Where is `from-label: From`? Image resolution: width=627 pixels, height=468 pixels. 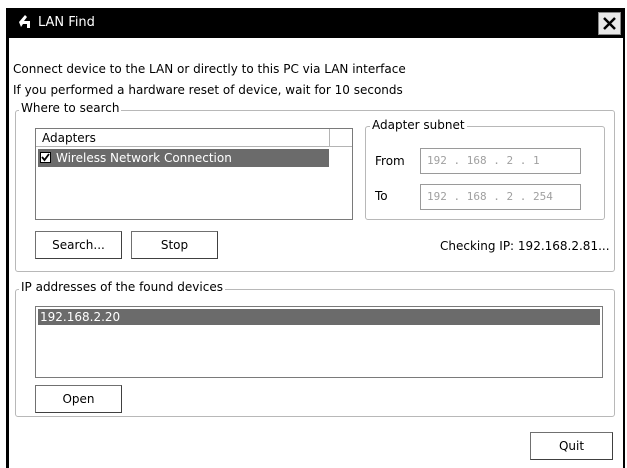 from-label: From is located at coordinates (390, 161).